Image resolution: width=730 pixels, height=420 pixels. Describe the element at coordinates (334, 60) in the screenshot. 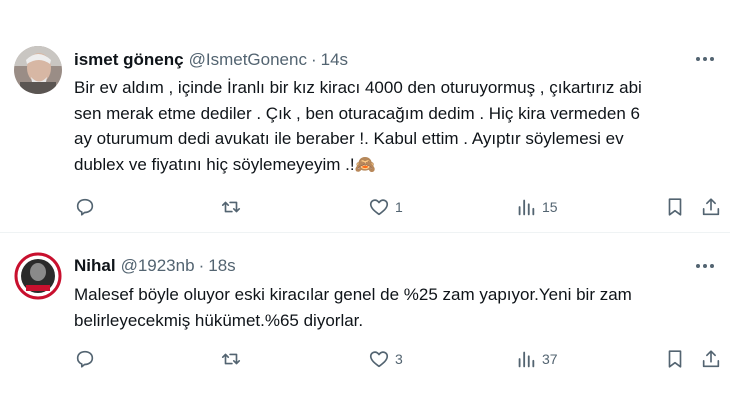

I see `timestamp: 14s` at that location.